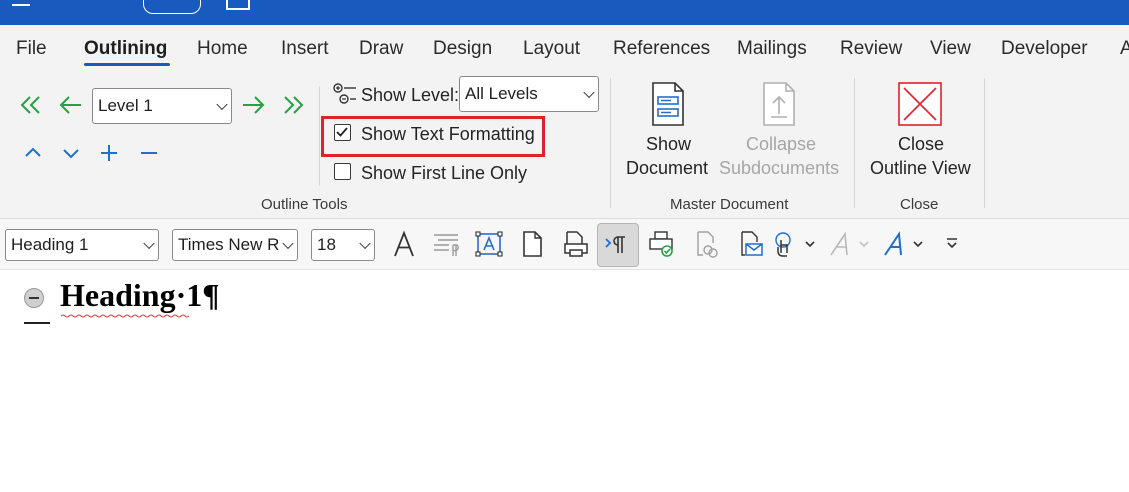 The width and height of the screenshot is (1129, 492). I want to click on tab-outlining: Outlining, so click(125, 49).